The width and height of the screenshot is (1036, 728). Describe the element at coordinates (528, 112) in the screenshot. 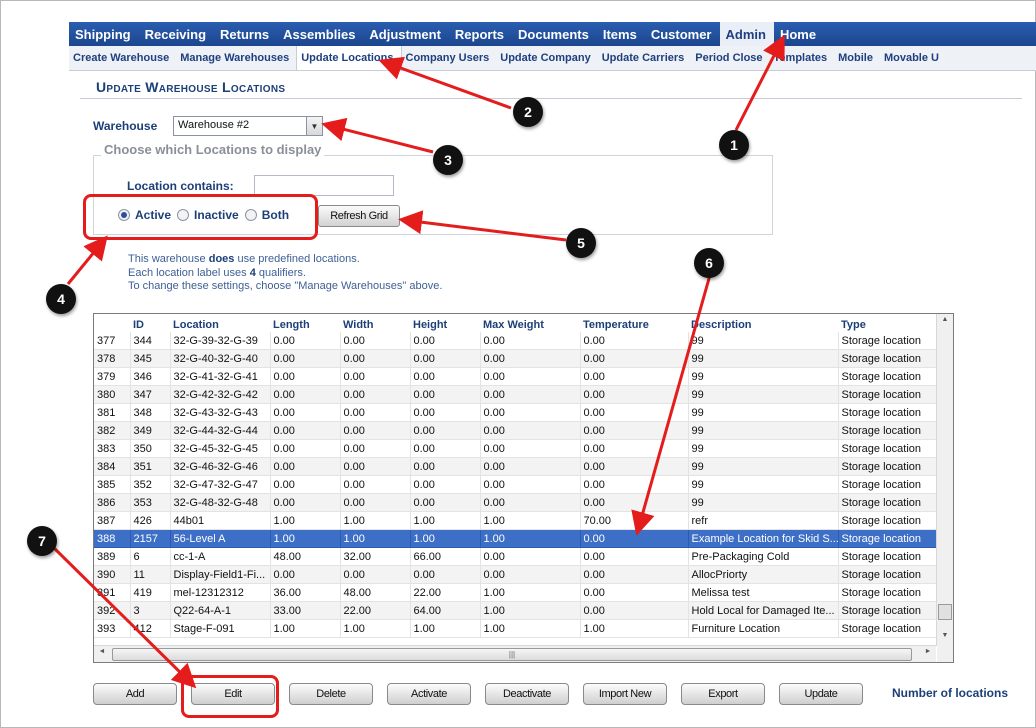

I see `annotation-badge-2: 2` at that location.